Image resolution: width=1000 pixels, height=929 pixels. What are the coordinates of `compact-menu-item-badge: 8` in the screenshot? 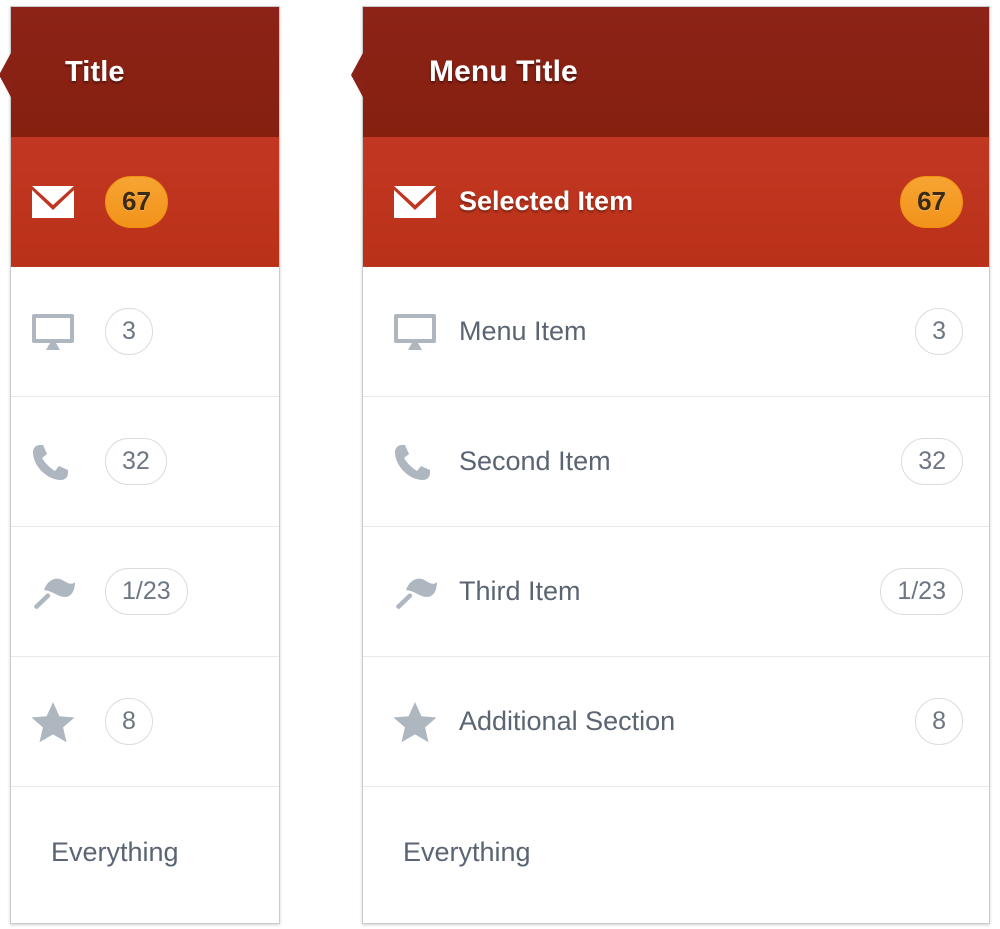 It's located at (129, 721).